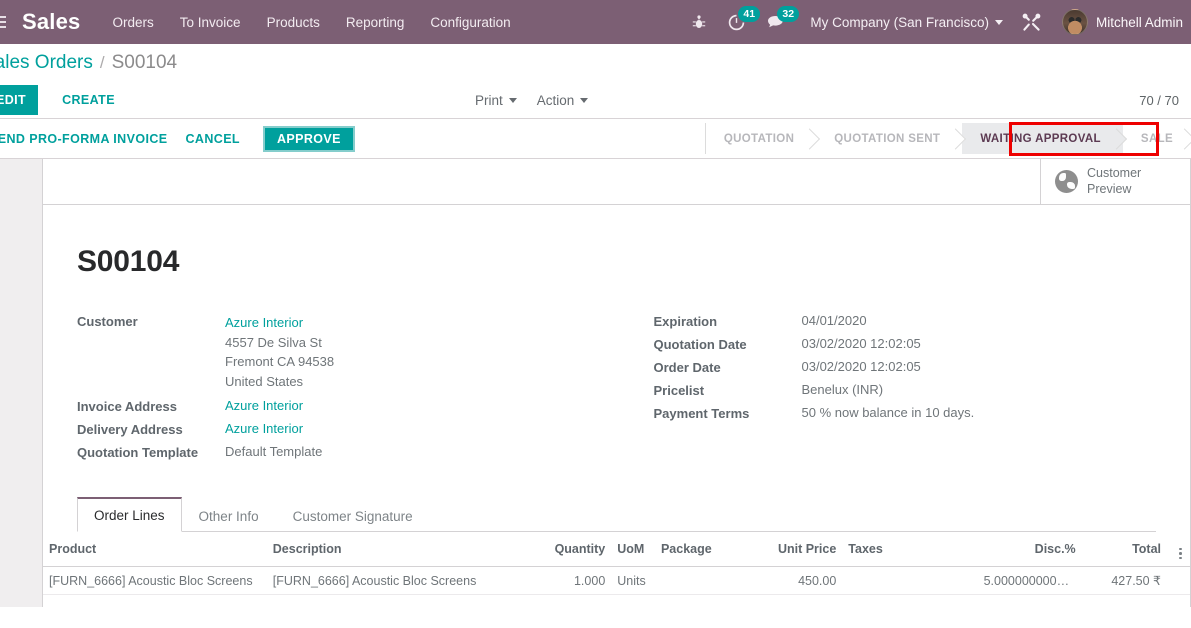  I want to click on nav-item-reporting: Reporting, so click(375, 22).